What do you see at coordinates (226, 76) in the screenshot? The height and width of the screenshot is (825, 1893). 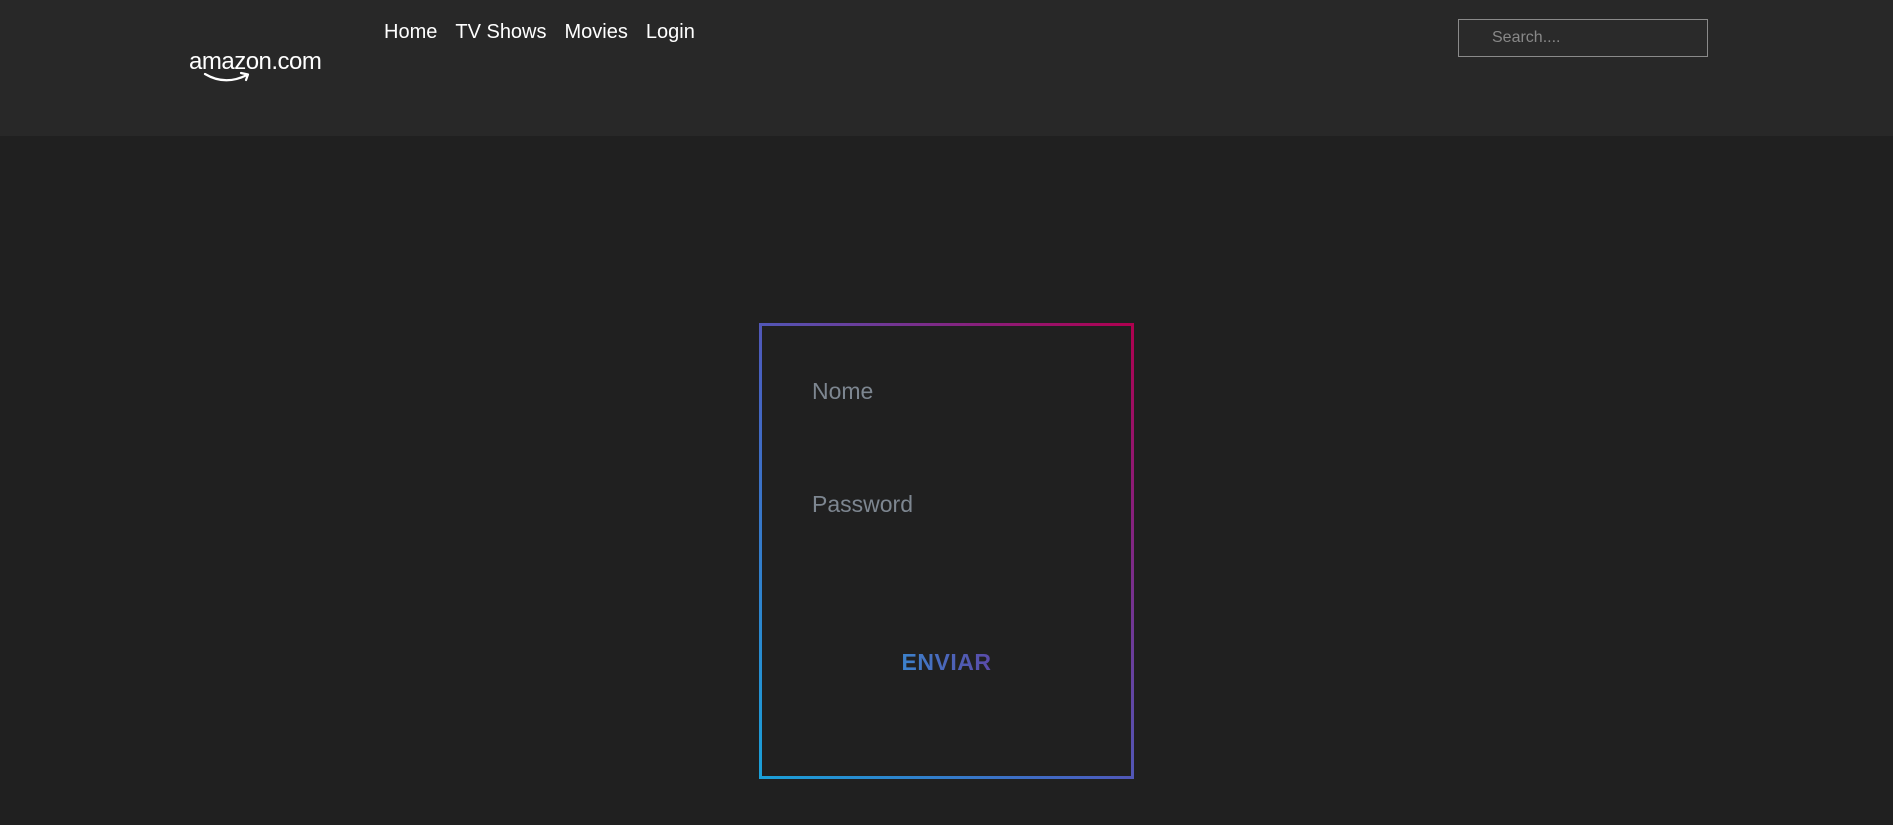 I see `amazon-smile-icon` at bounding box center [226, 76].